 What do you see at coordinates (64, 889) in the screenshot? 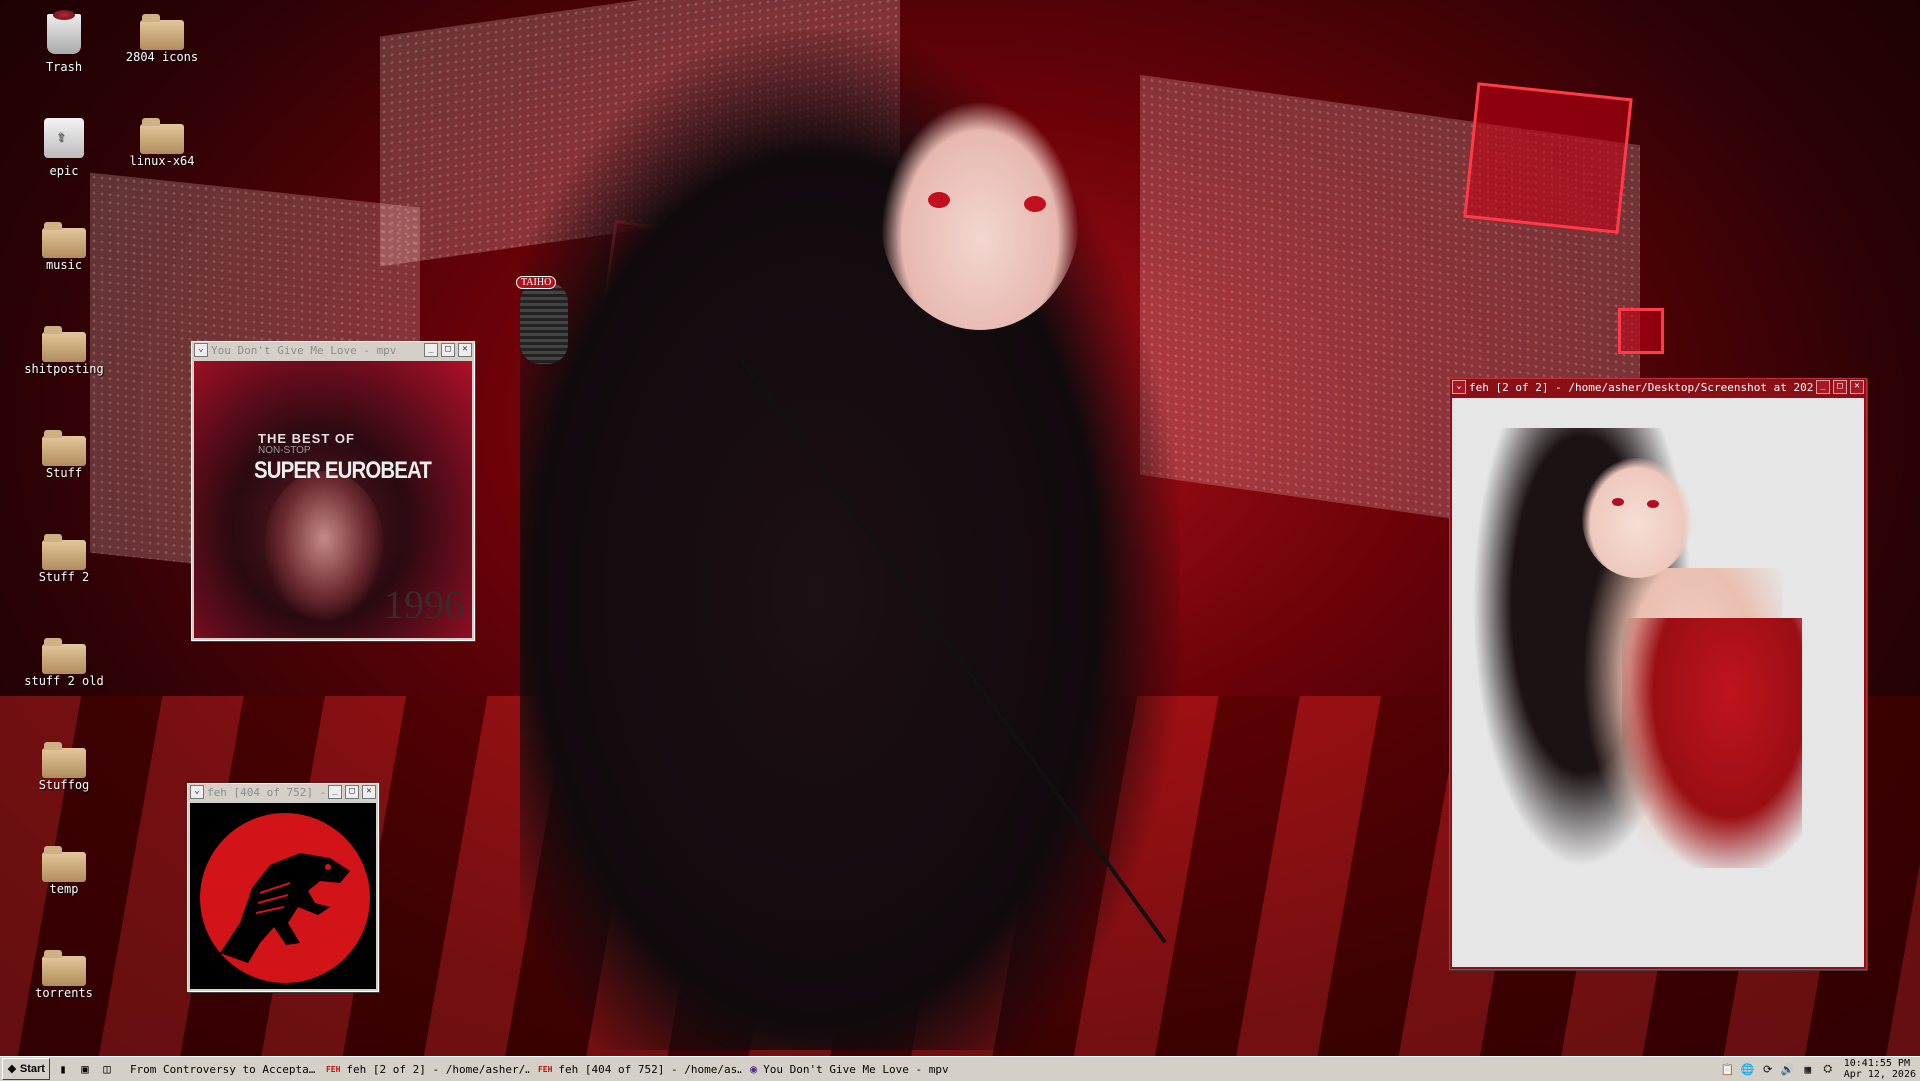
I see `desktop-icon-label: temp` at bounding box center [64, 889].